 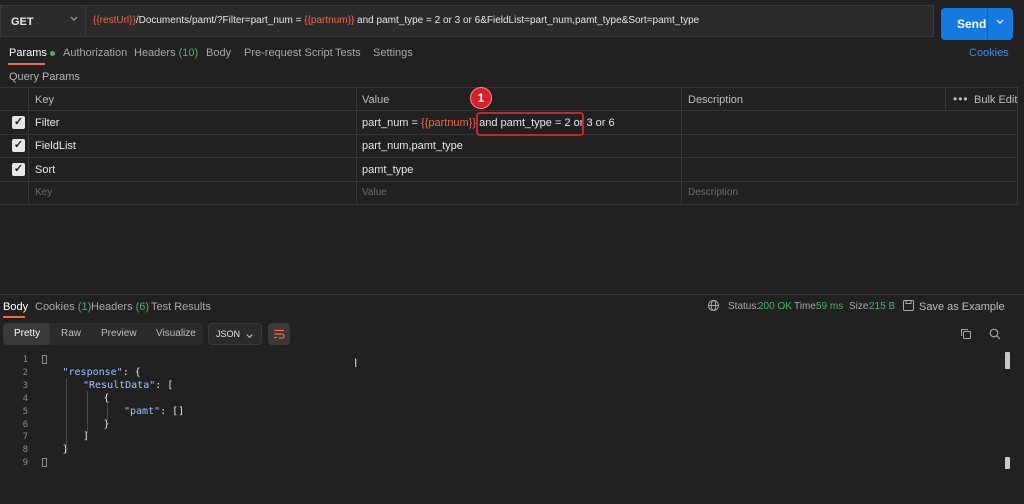 What do you see at coordinates (14, 317) in the screenshot?
I see `active-response-tab-underline` at bounding box center [14, 317].